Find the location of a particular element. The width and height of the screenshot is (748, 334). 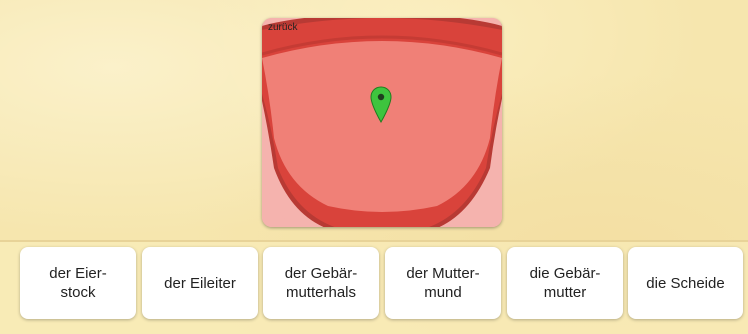

answer-button: die Gebär- mutter is located at coordinates (565, 283).